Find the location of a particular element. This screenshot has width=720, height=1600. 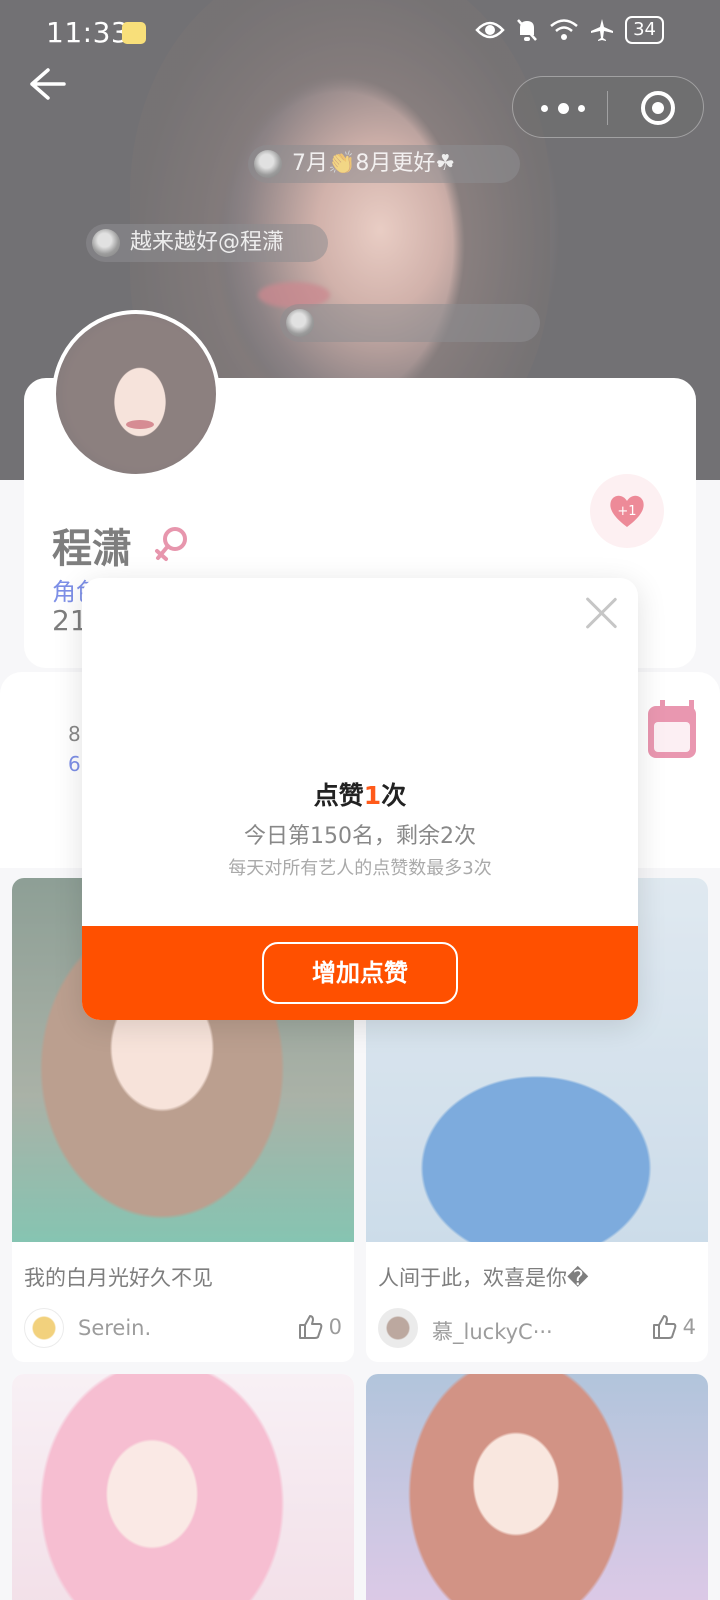

modal-title-suffix: 次 is located at coordinates (394, 795).